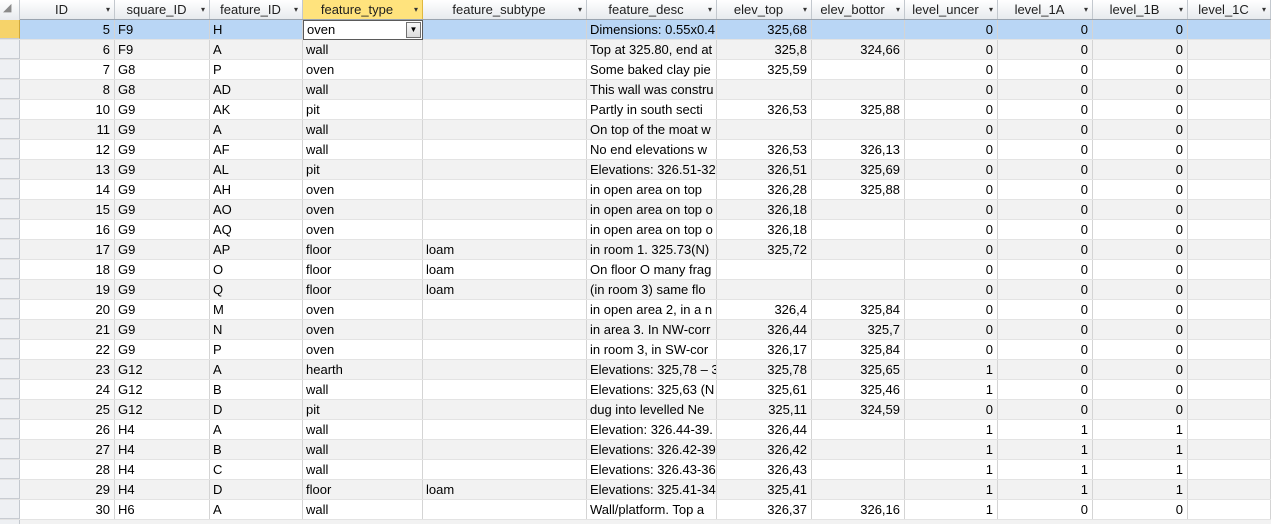 Image resolution: width=1271 pixels, height=524 pixels. What do you see at coordinates (652, 369) in the screenshot?
I see `cell-feature-desc: Elevations: 325,78 – 3` at bounding box center [652, 369].